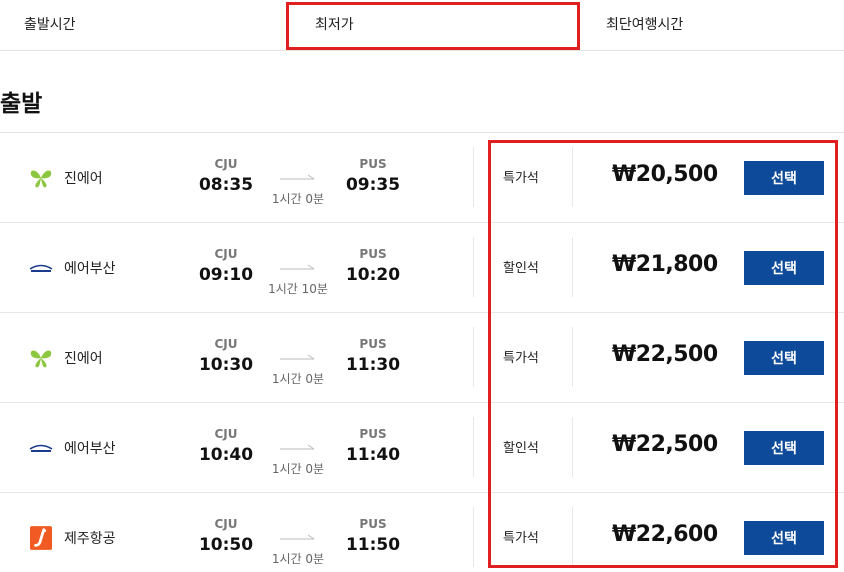  What do you see at coordinates (665, 264) in the screenshot?
I see `fare-price: ₩21,800` at bounding box center [665, 264].